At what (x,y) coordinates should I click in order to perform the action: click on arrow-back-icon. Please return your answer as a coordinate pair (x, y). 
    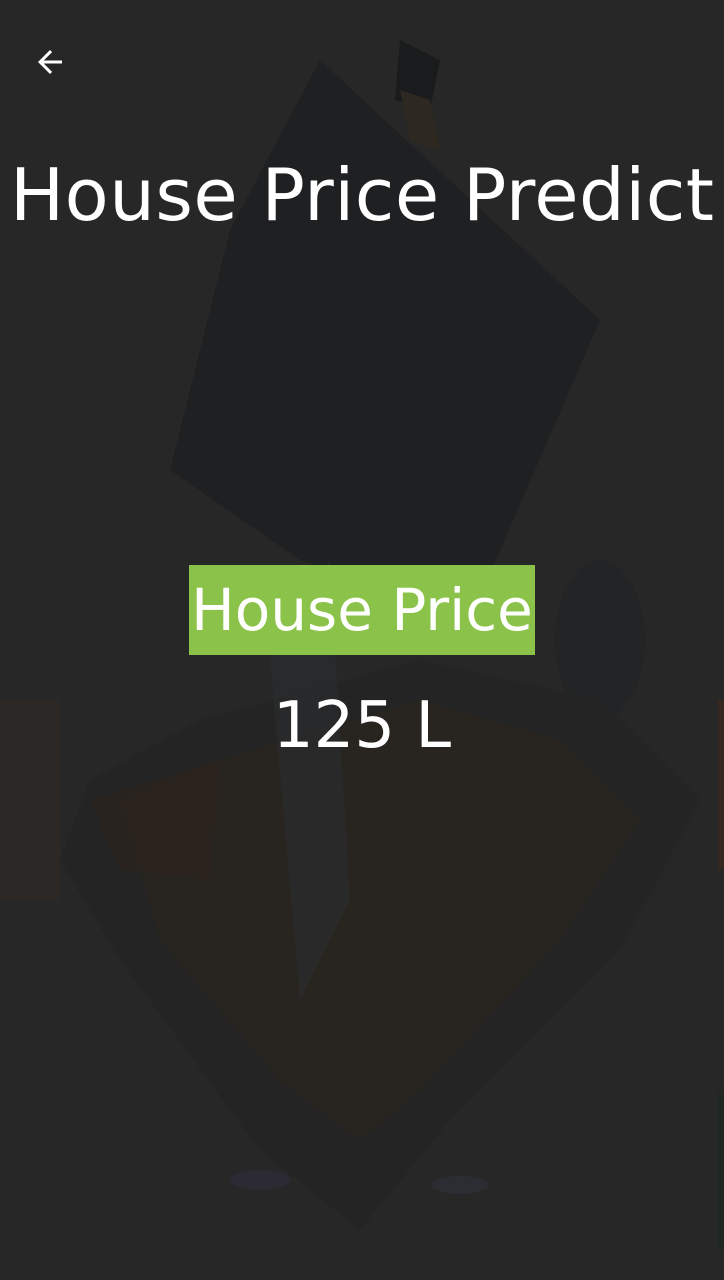
    Looking at the image, I should click on (50, 64).